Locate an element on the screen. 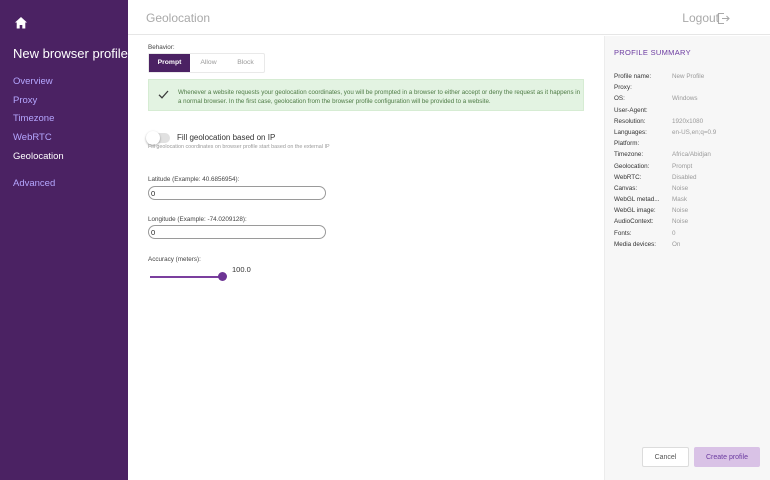 This screenshot has height=480, width=770. summary-row: WebRTC: Disabled is located at coordinates (665, 177).